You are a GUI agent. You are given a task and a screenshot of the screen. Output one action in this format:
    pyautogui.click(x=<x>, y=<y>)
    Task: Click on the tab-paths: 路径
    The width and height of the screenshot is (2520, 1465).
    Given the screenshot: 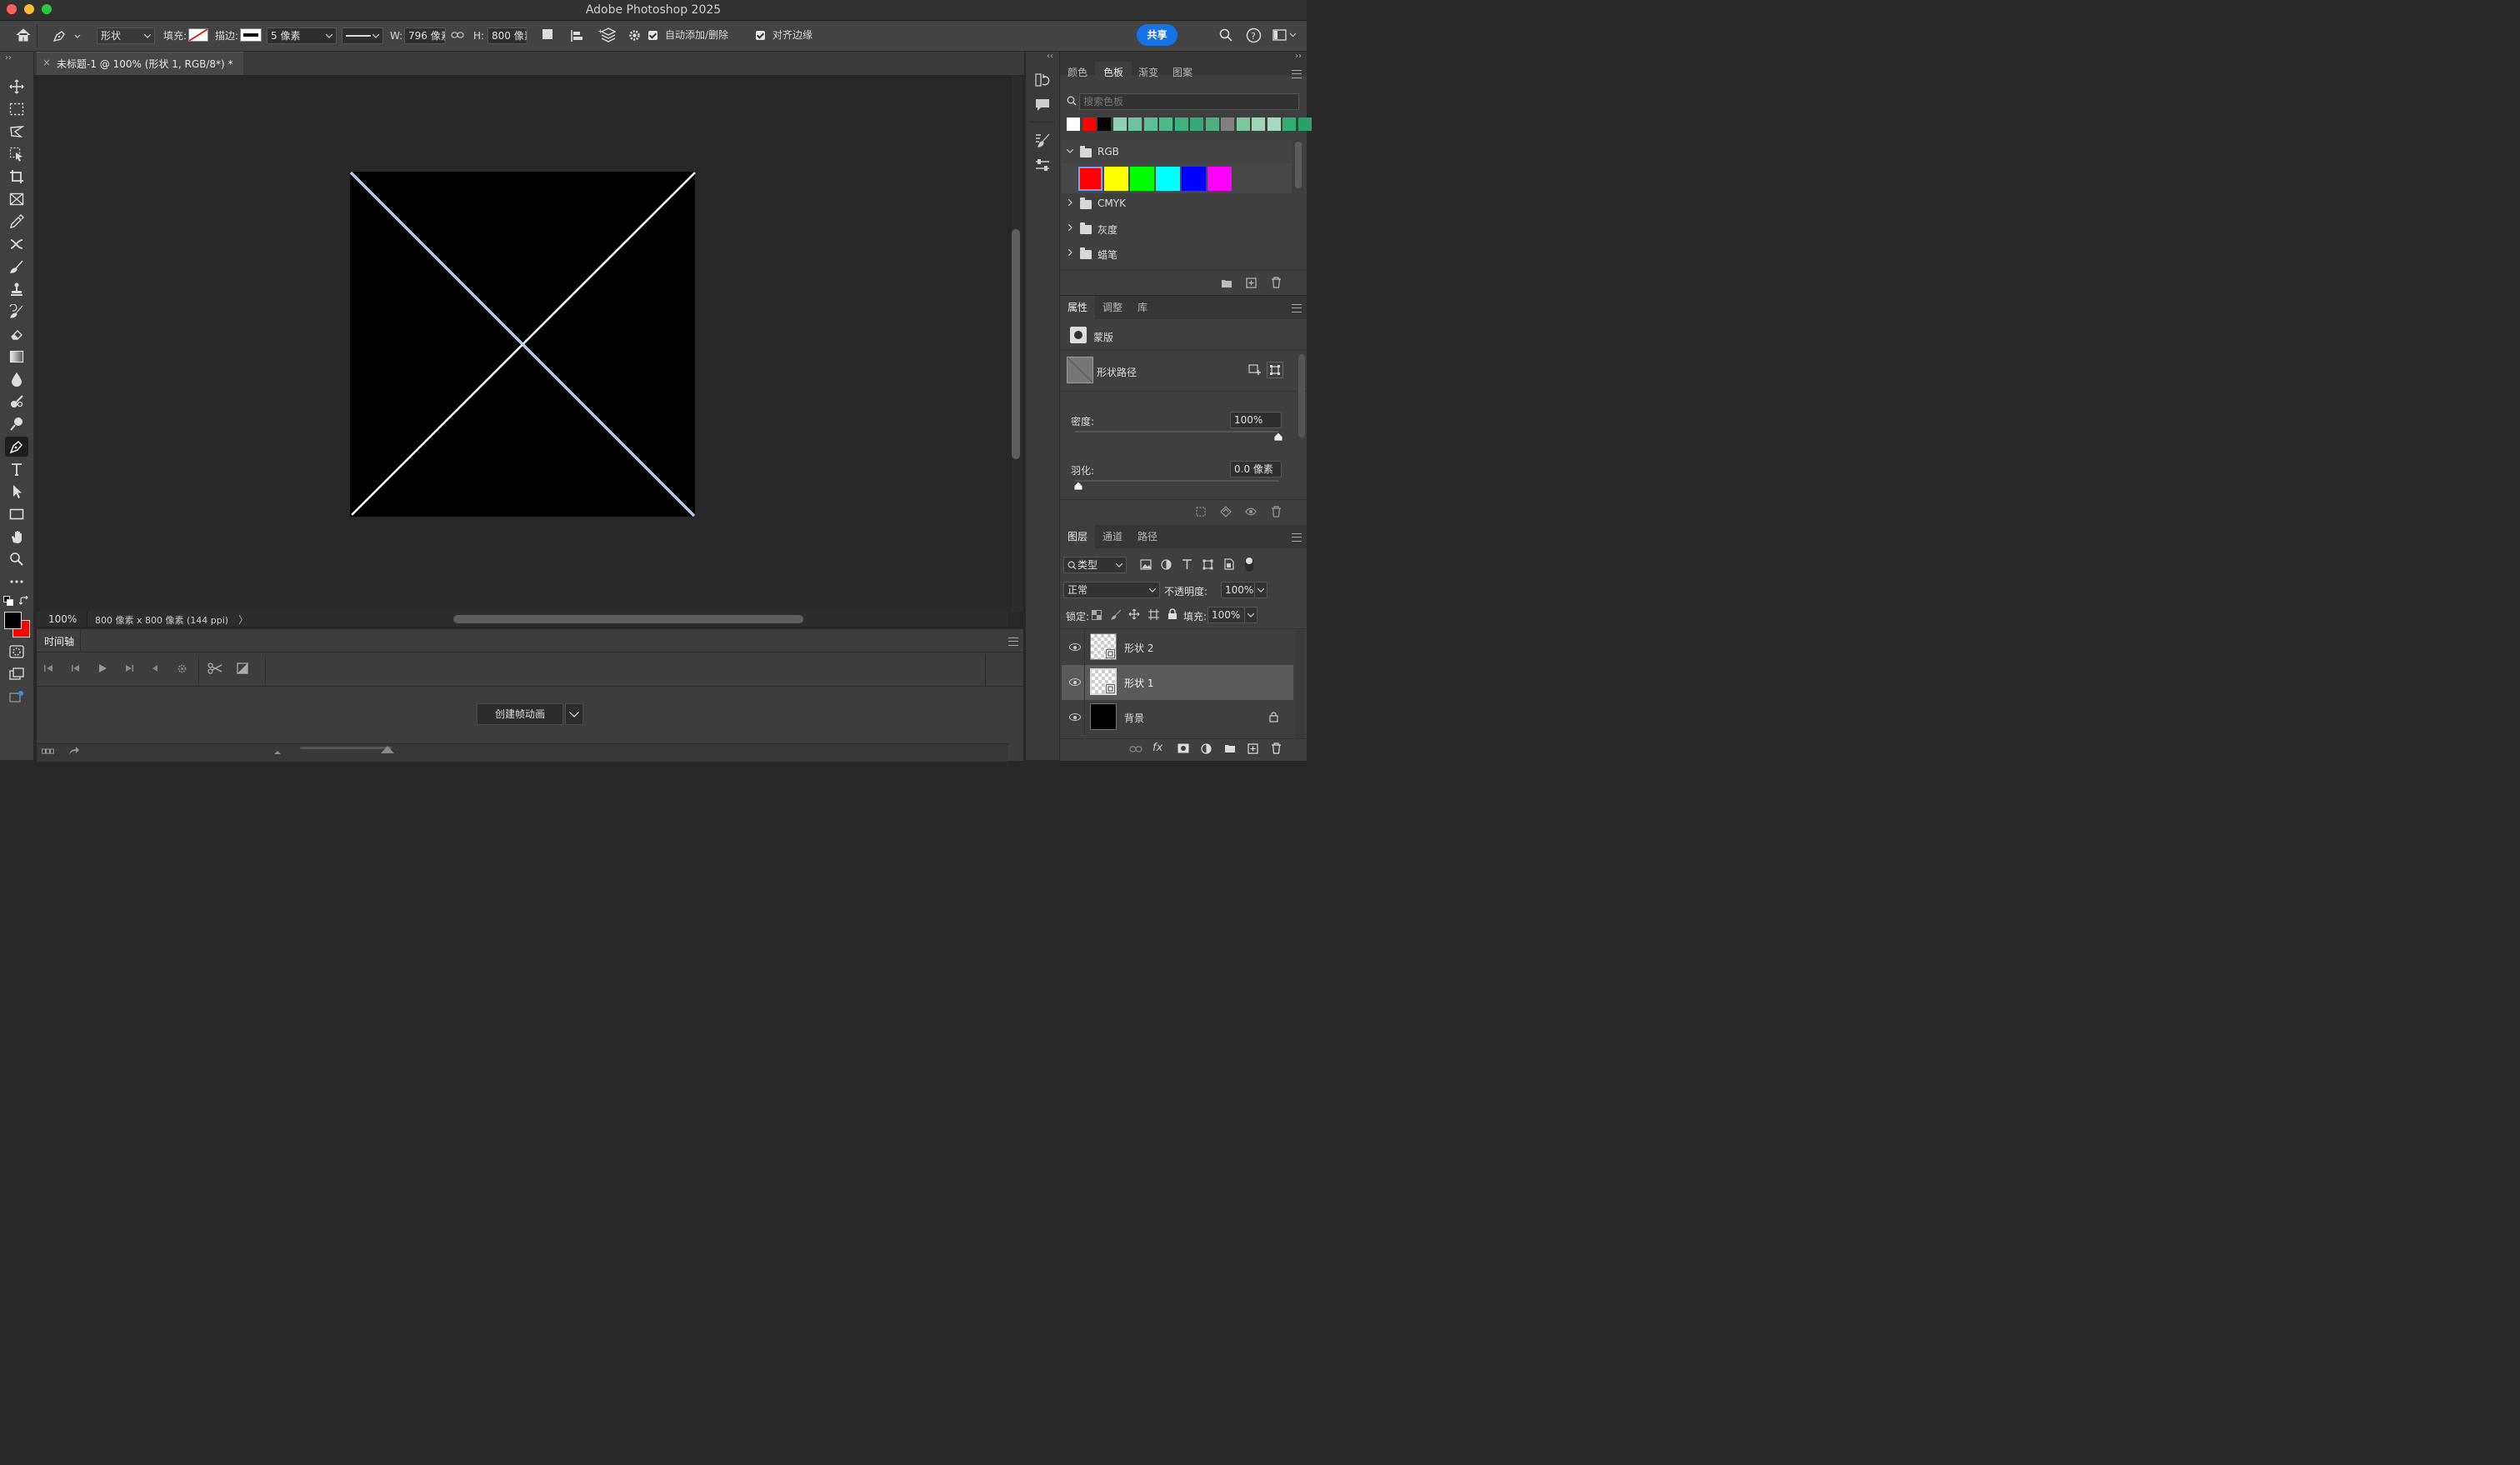 What is the action you would take?
    pyautogui.click(x=1147, y=536)
    